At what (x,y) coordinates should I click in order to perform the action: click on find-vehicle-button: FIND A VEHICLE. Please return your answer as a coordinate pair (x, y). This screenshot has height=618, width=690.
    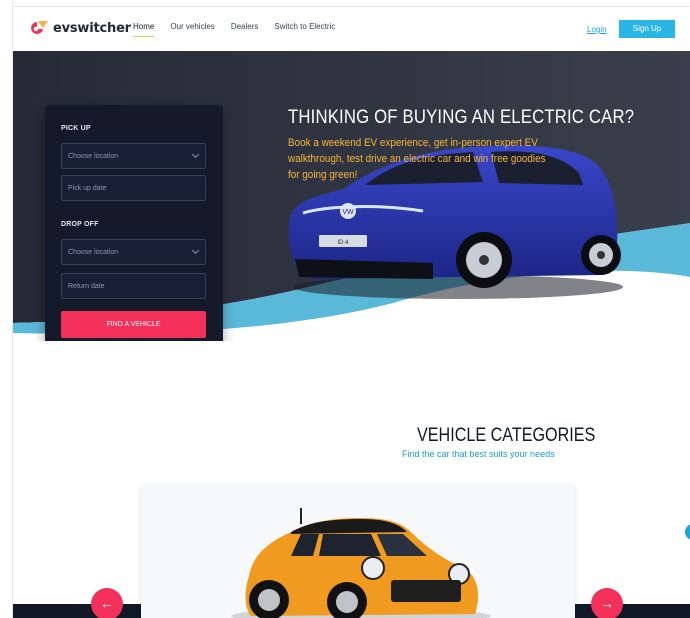
    Looking at the image, I should click on (133, 324).